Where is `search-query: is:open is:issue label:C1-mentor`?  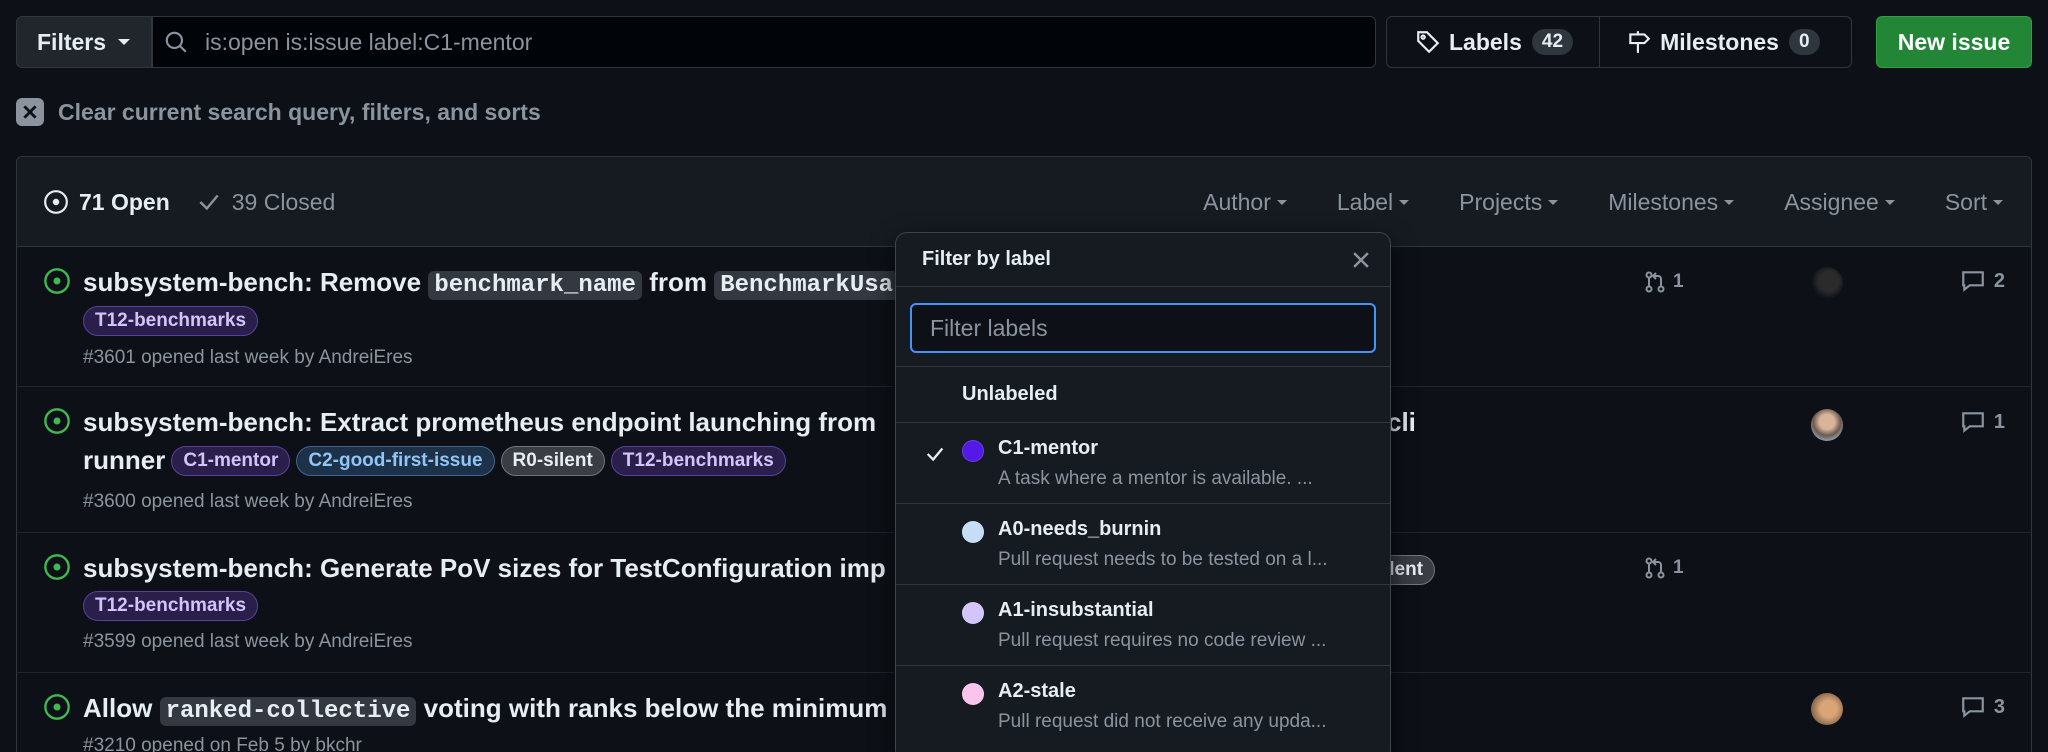
search-query: is:open is:issue label:C1-mentor is located at coordinates (369, 41).